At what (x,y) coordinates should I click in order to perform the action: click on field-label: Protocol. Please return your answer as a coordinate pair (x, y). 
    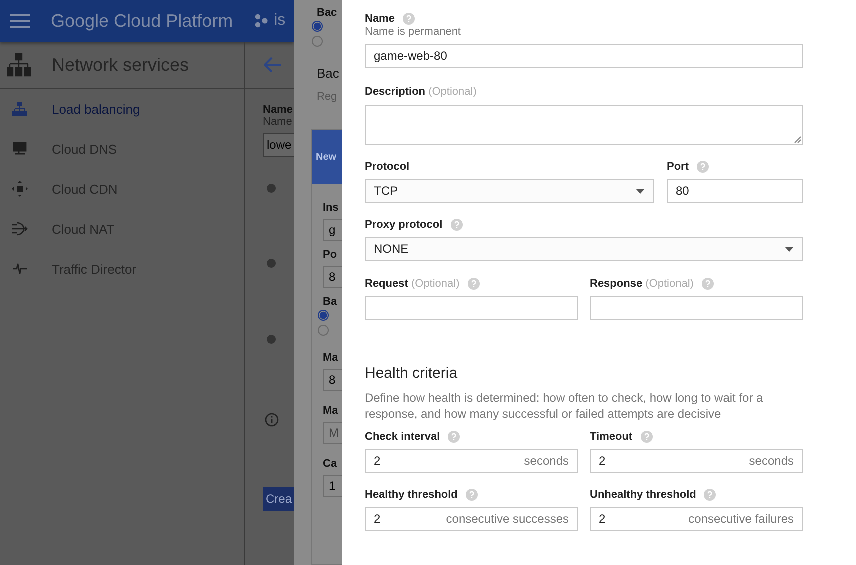
    Looking at the image, I should click on (387, 167).